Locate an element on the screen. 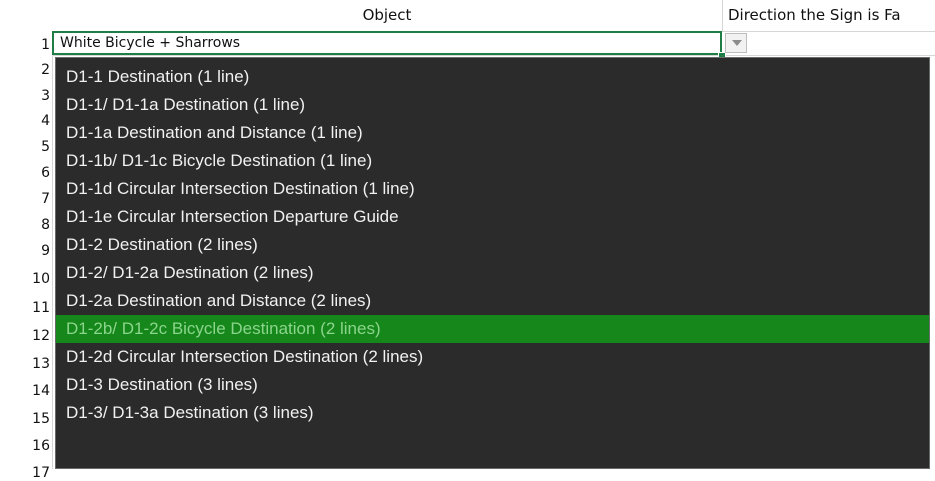  data-validation-dropdown-button is located at coordinates (736, 43).